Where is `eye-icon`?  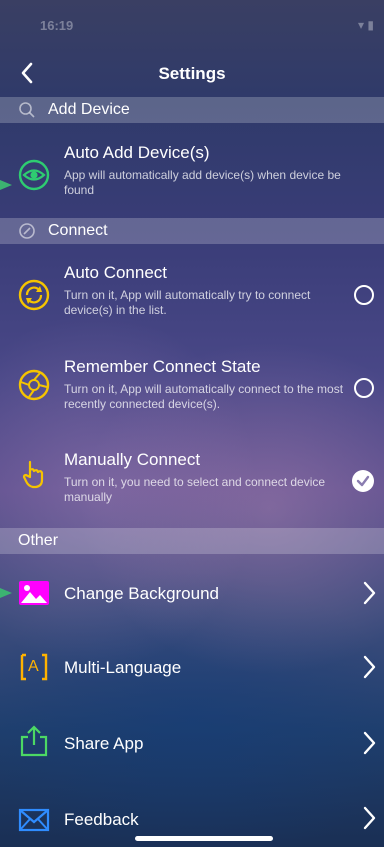
eye-icon is located at coordinates (34, 175).